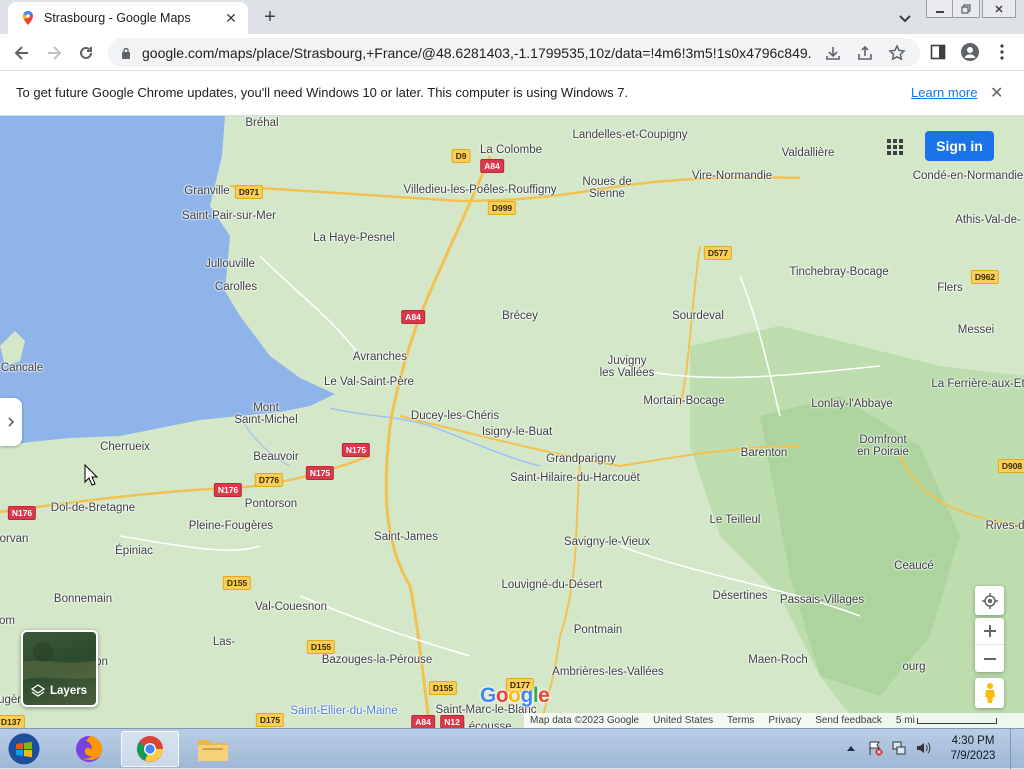  What do you see at coordinates (970, 52) in the screenshot?
I see `profile-button` at bounding box center [970, 52].